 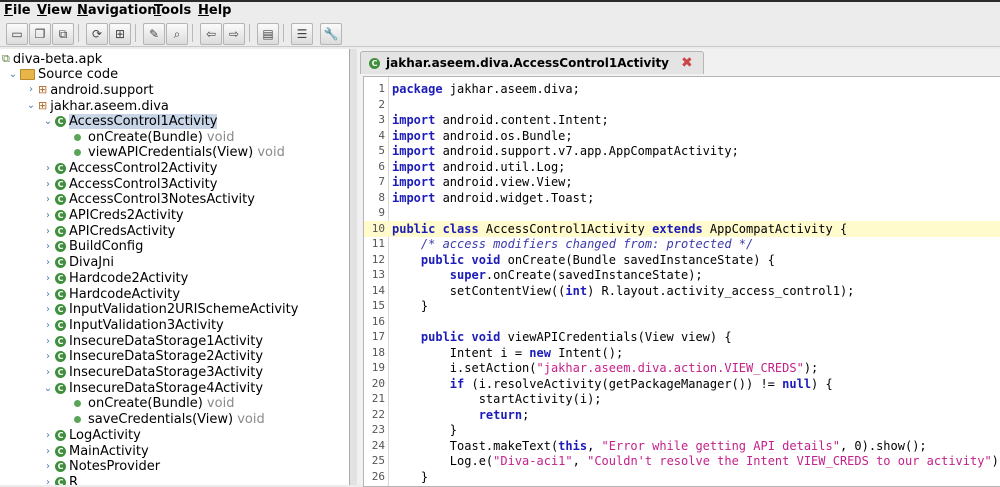 I want to click on code-line: 21 startActivity(i);, so click(x=682, y=399).